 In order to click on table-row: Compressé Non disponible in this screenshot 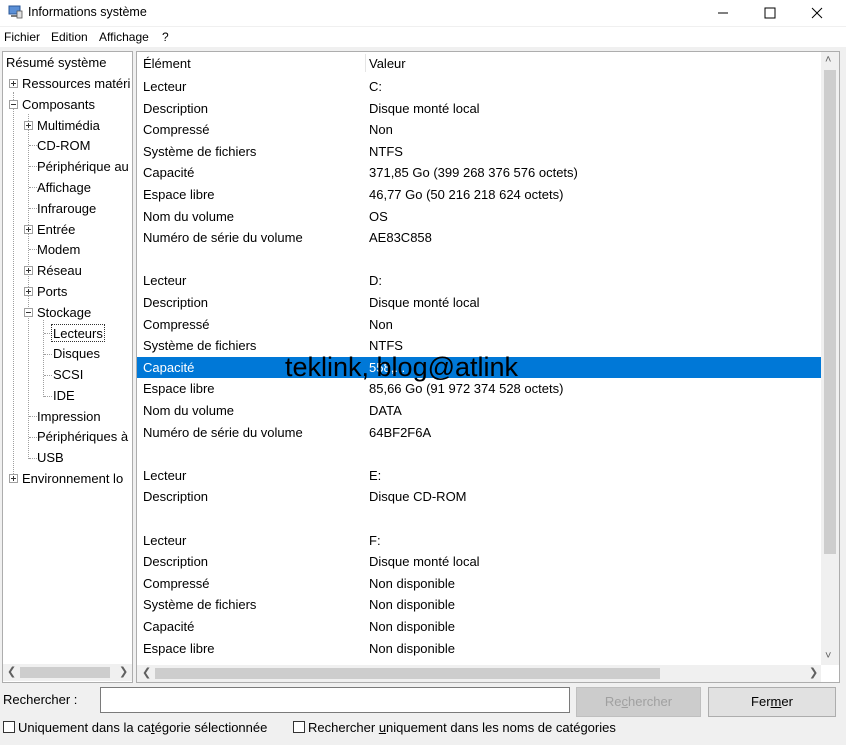, I will do `click(479, 583)`.